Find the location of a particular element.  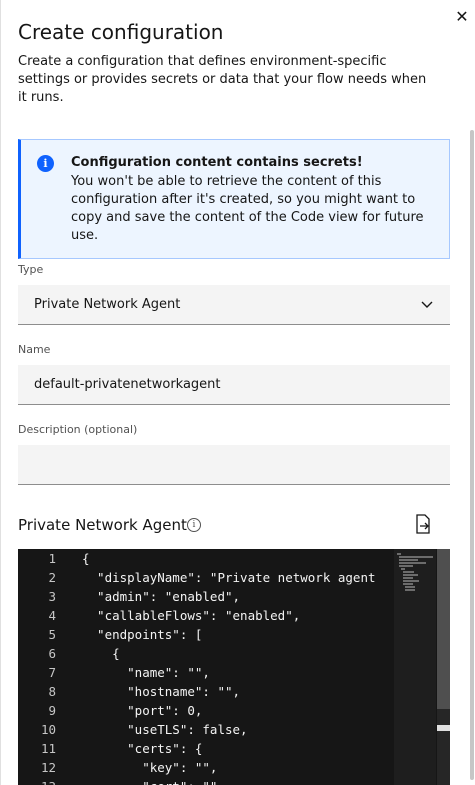

code-line: "key": "", is located at coordinates (150, 767).